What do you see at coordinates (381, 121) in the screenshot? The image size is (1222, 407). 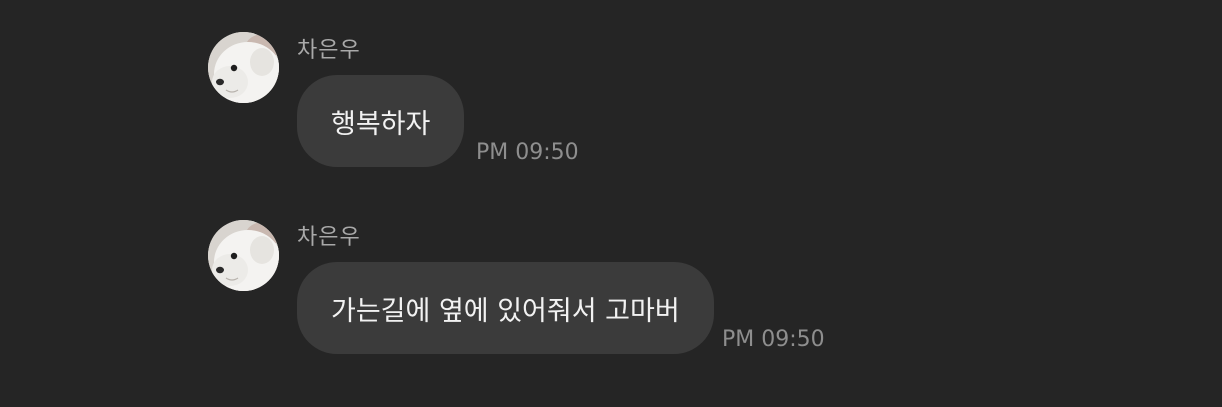 I see `message-bubble: 행복하자` at bounding box center [381, 121].